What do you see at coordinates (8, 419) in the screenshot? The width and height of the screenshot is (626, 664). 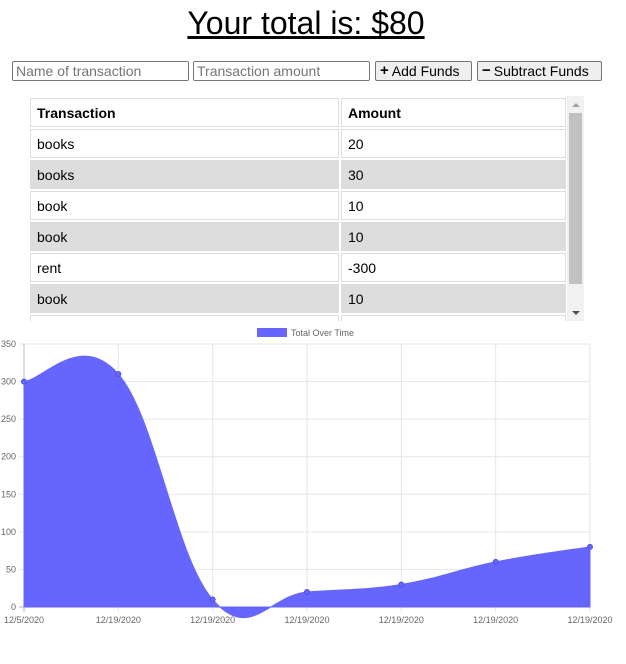 I see `y-tick-label: 250` at bounding box center [8, 419].